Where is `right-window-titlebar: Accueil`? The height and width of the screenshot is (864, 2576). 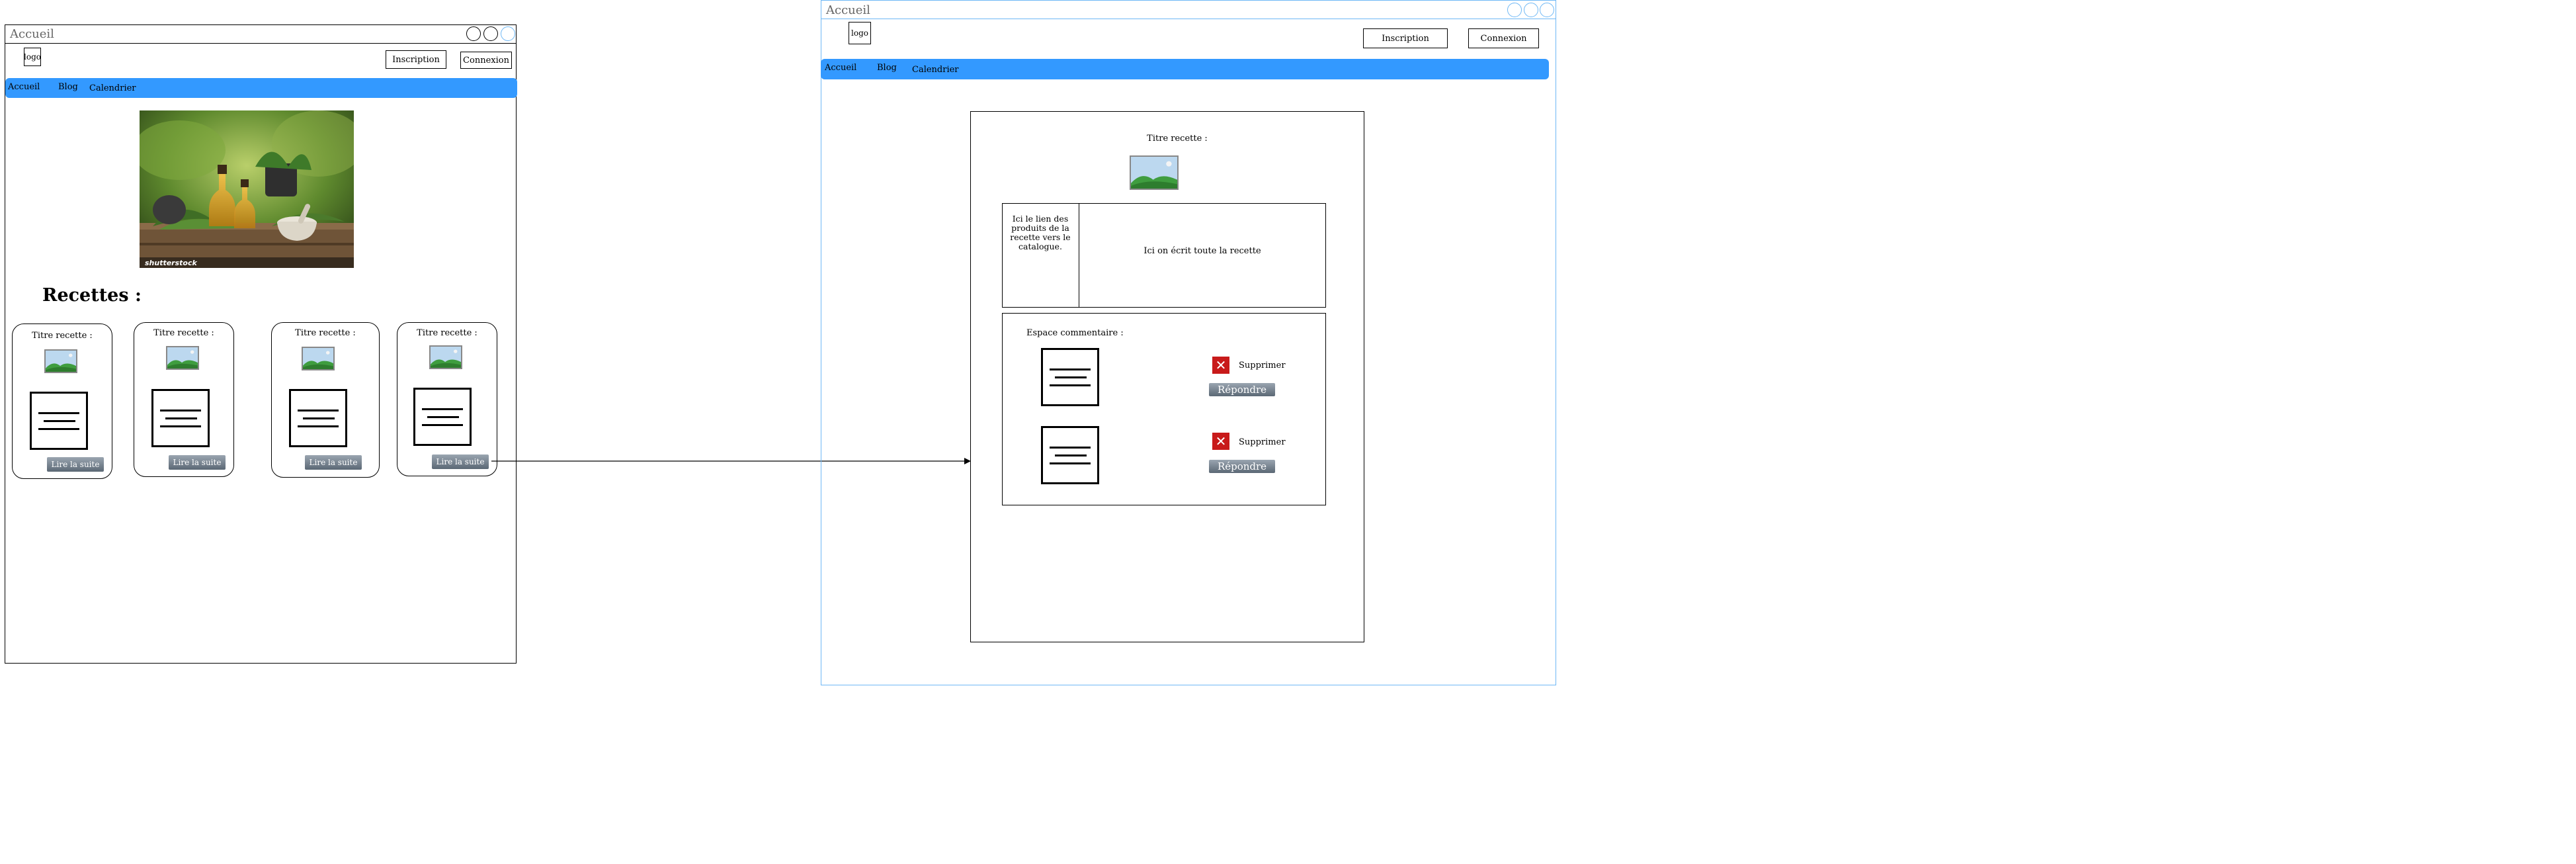 right-window-titlebar: Accueil is located at coordinates (1188, 10).